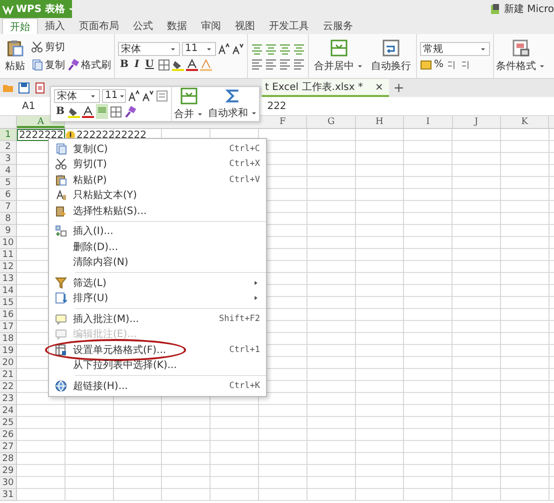 The image size is (554, 503). What do you see at coordinates (89, 65) in the screenshot?
I see `format-painter-button: 格式刷` at bounding box center [89, 65].